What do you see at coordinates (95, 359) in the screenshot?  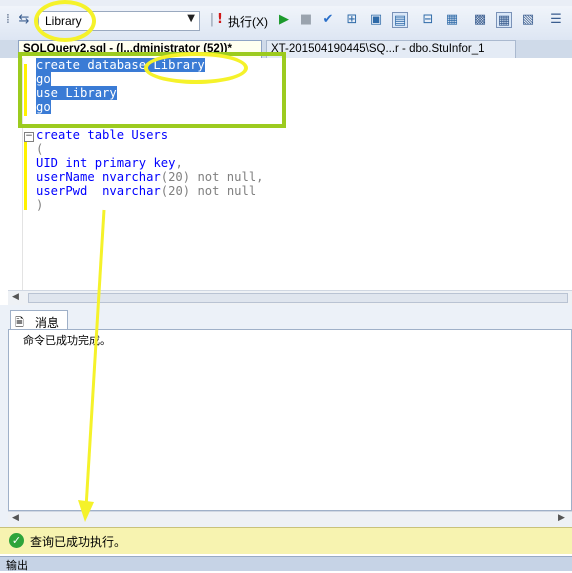 I see `annotation-arrow-line` at bounding box center [95, 359].